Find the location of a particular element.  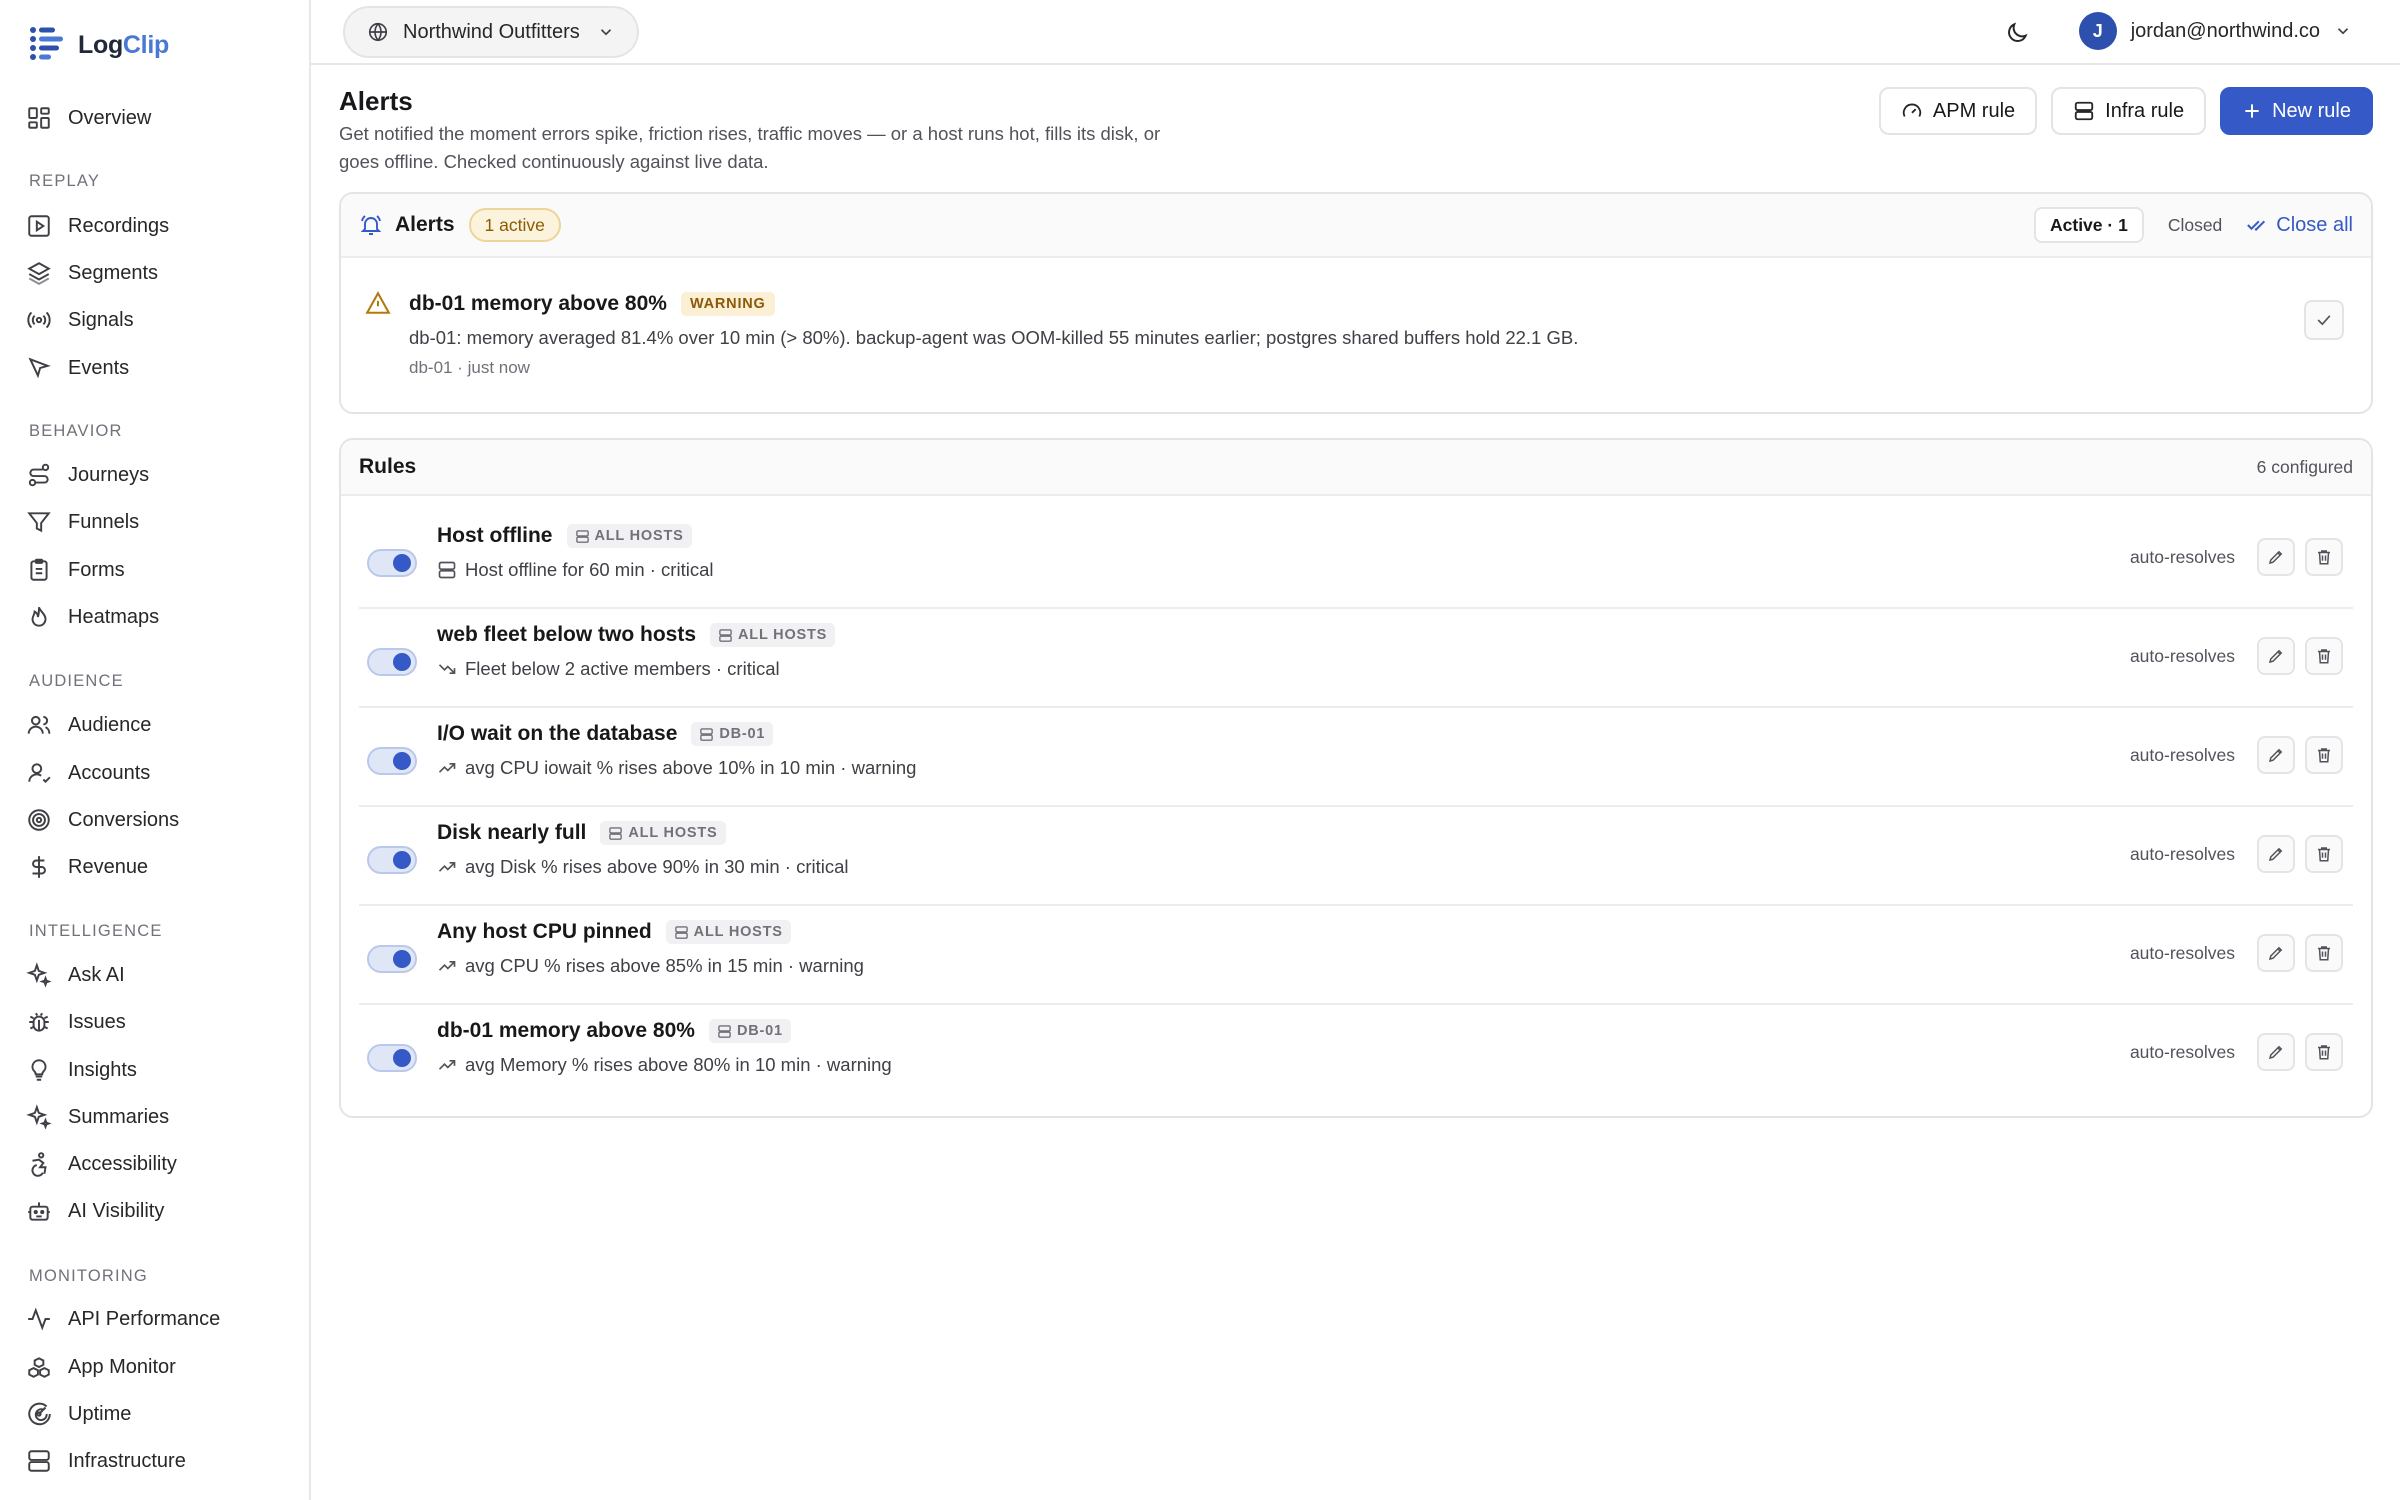

rule-name: web fleet below two hosts is located at coordinates (567, 634).